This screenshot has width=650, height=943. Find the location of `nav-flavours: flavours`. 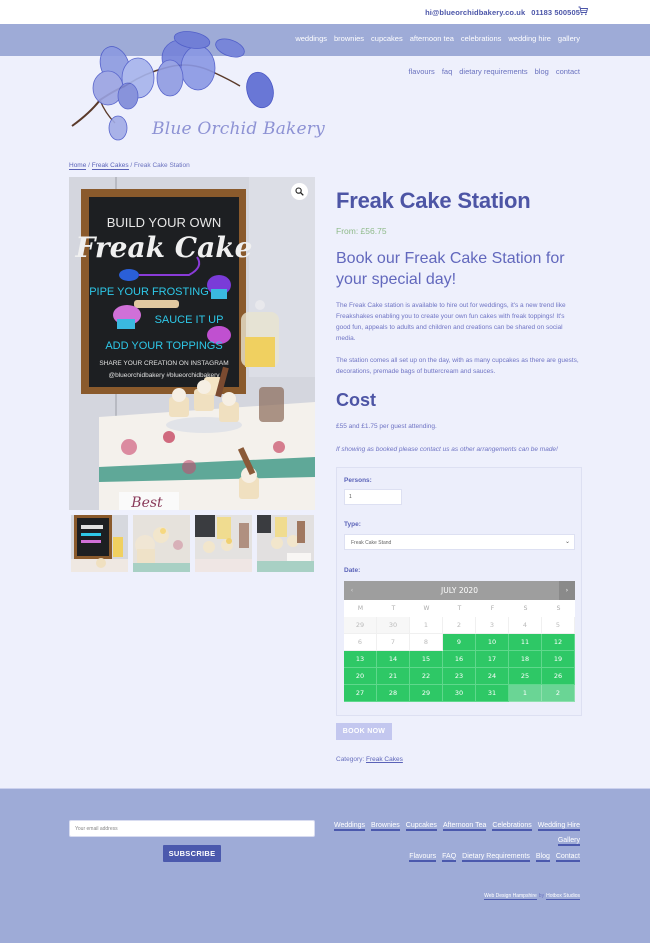

nav-flavours: flavours is located at coordinates (422, 71).